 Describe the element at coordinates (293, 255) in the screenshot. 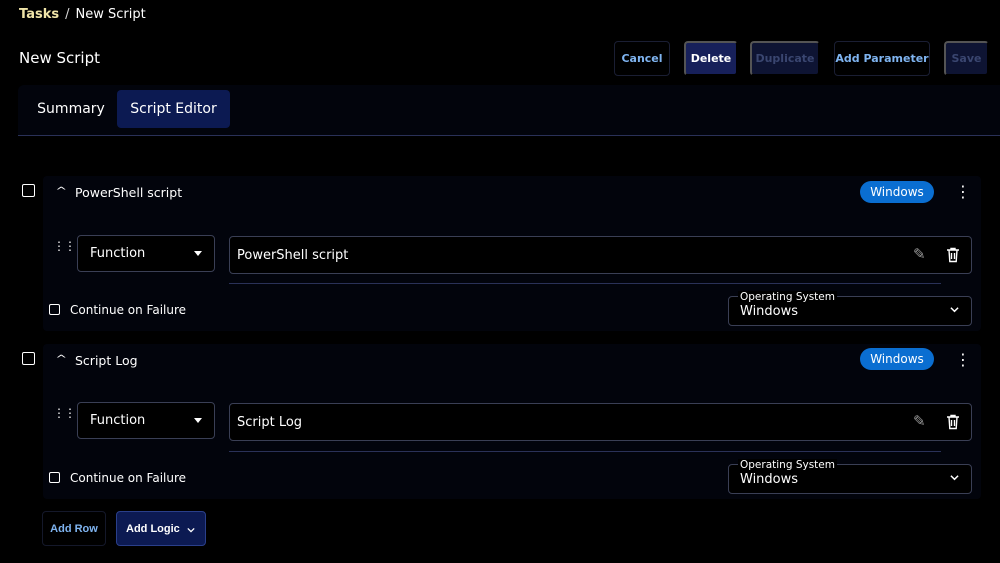

I see `step-name-value: PowerShell script` at that location.